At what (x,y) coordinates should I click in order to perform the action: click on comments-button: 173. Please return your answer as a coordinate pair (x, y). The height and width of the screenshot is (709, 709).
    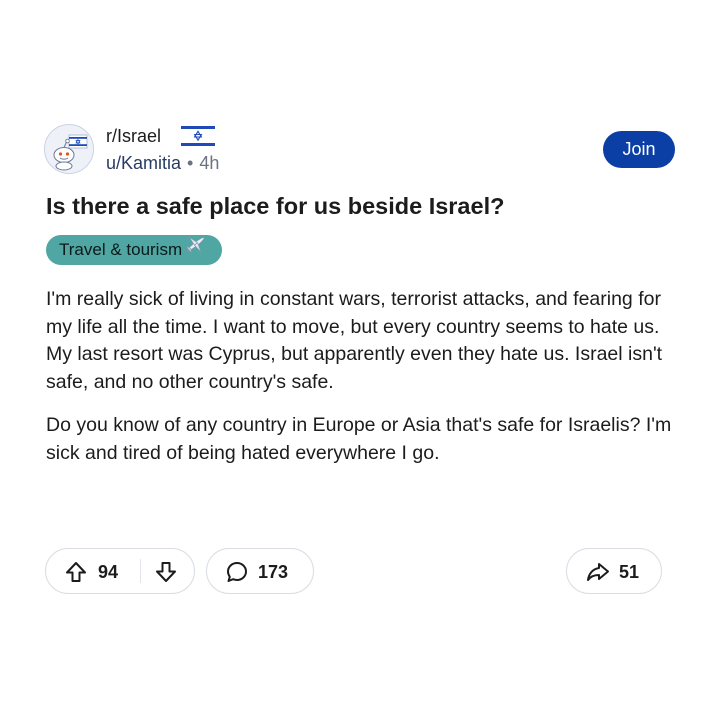
    Looking at the image, I should click on (260, 571).